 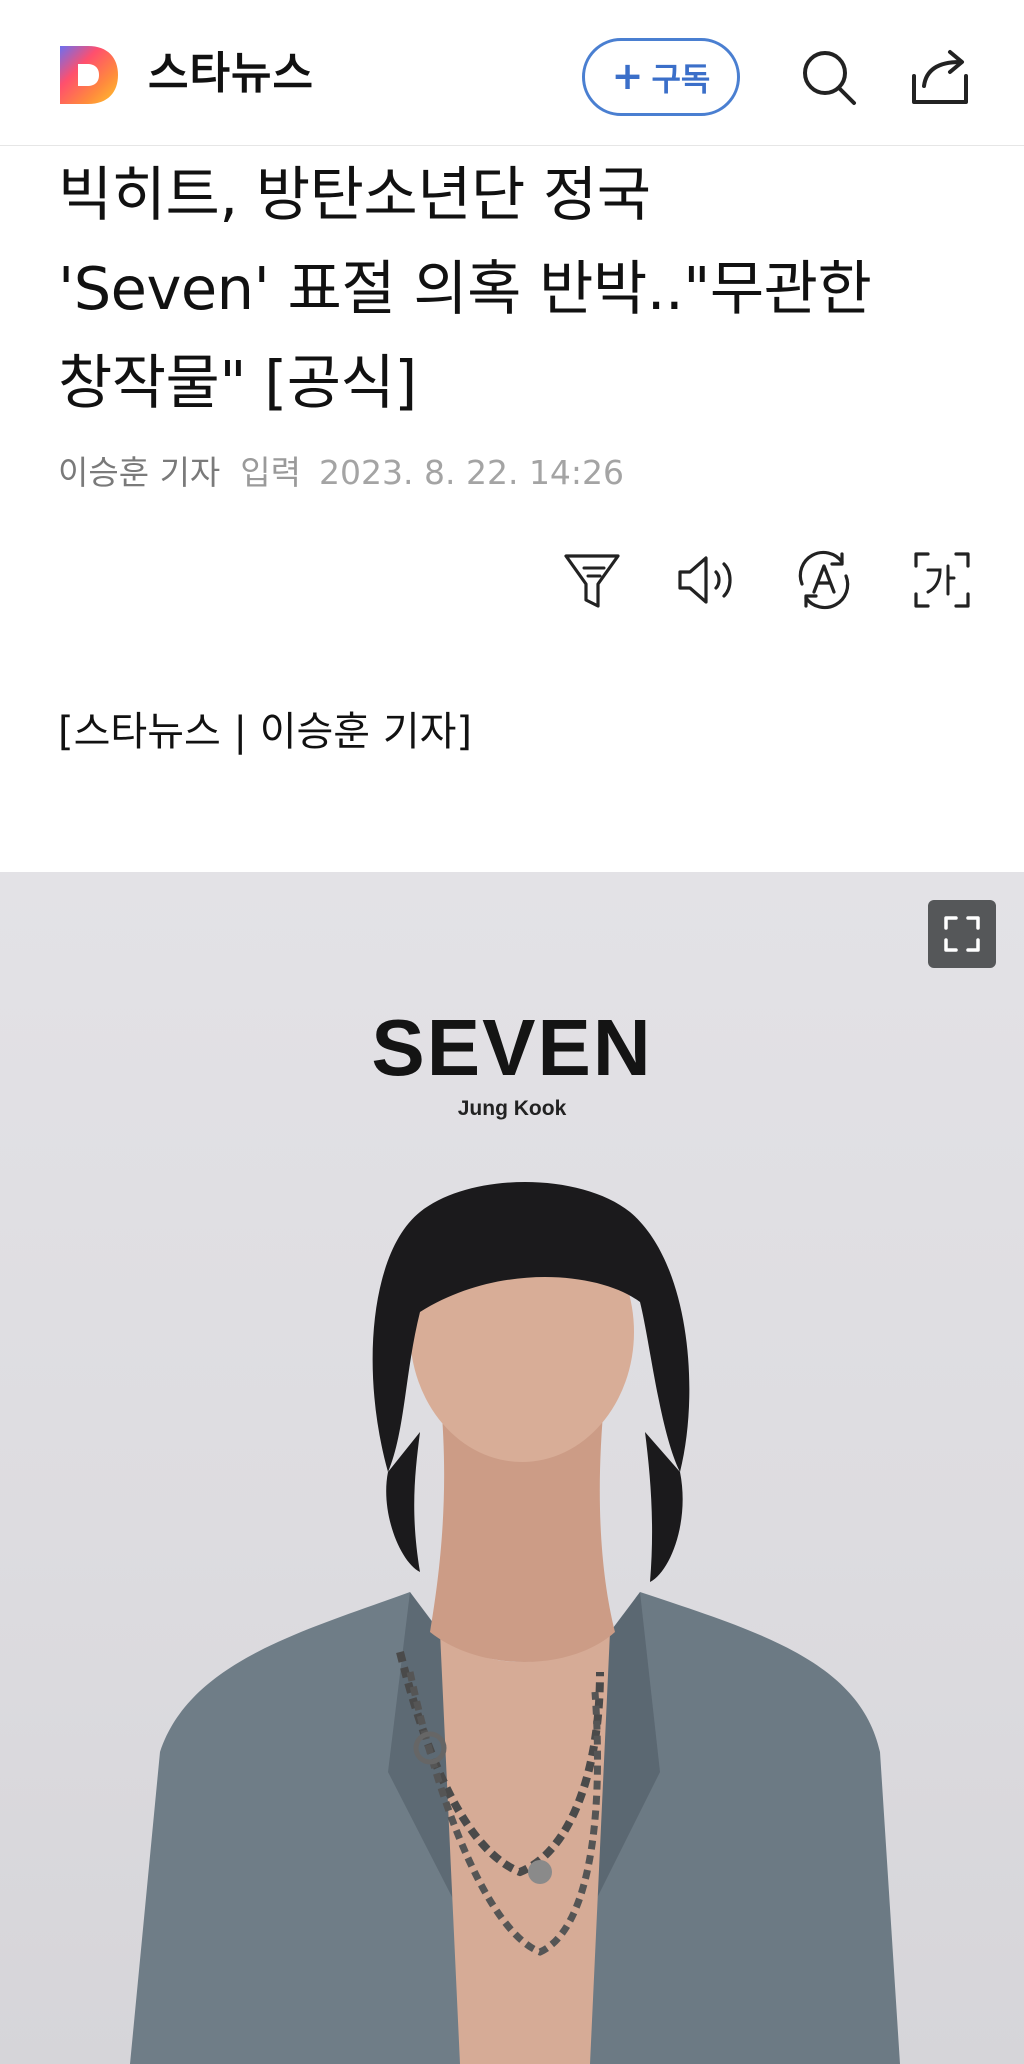 I want to click on expand-icon, so click(x=962, y=934).